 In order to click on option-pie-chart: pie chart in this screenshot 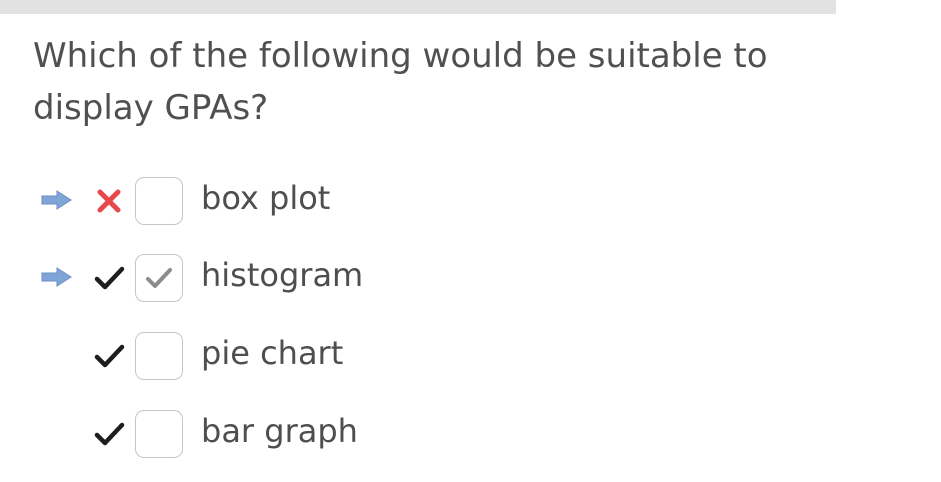, I will do `click(470, 358)`.